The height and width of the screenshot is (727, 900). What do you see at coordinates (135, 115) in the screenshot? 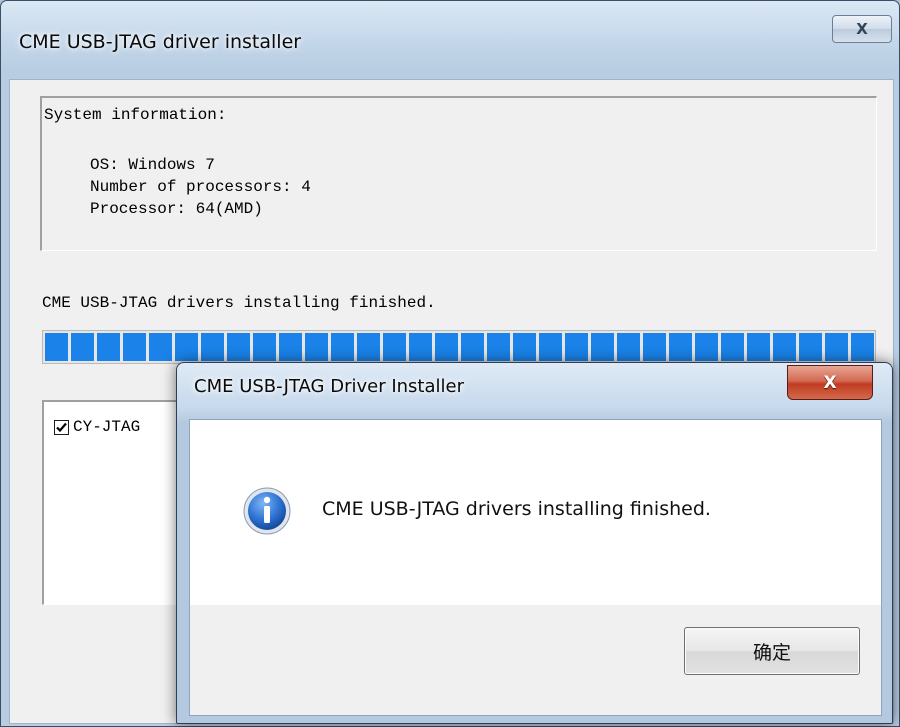
I see `system-info-heading: System information:` at bounding box center [135, 115].